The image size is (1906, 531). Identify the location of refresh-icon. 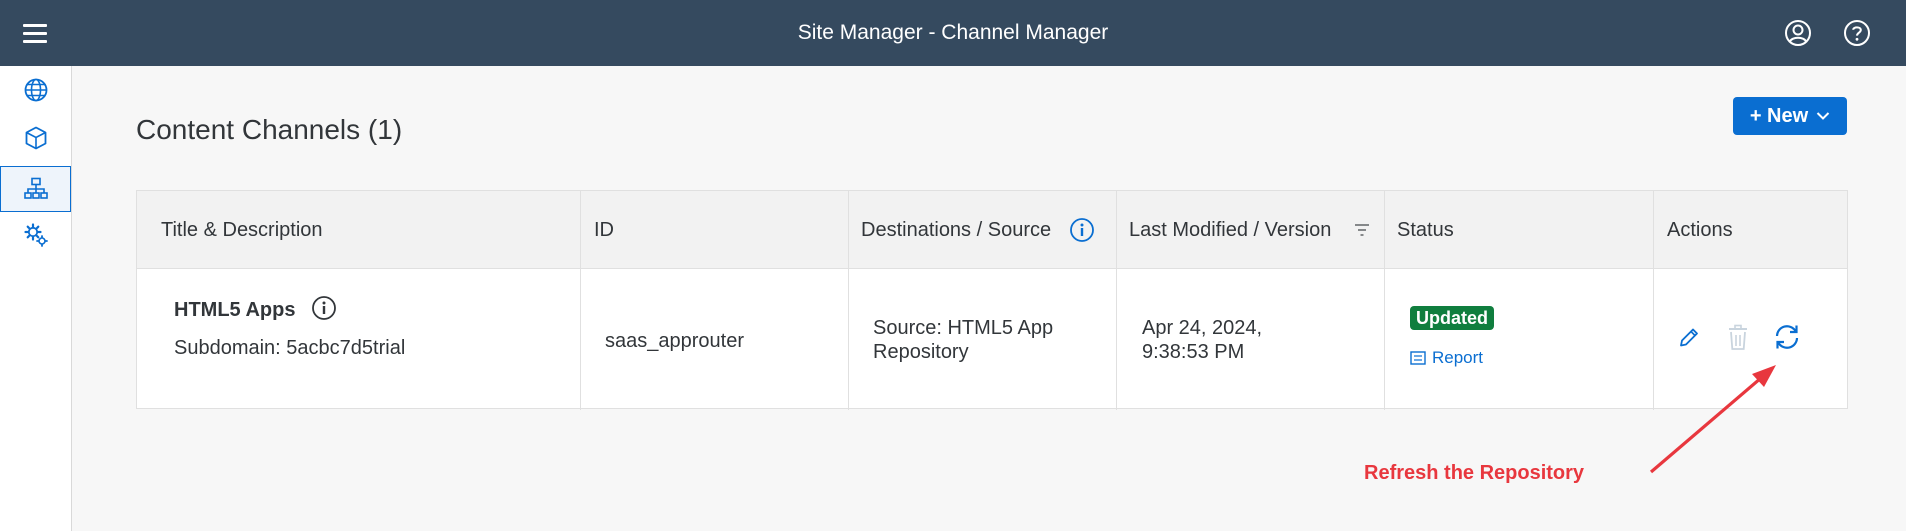
(1787, 337).